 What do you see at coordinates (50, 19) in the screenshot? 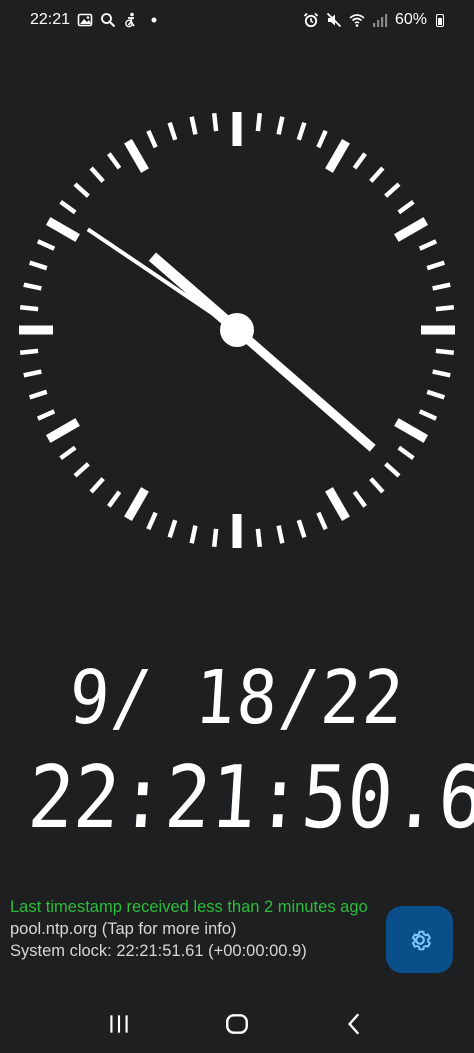
I see `status-time: 22:21` at bounding box center [50, 19].